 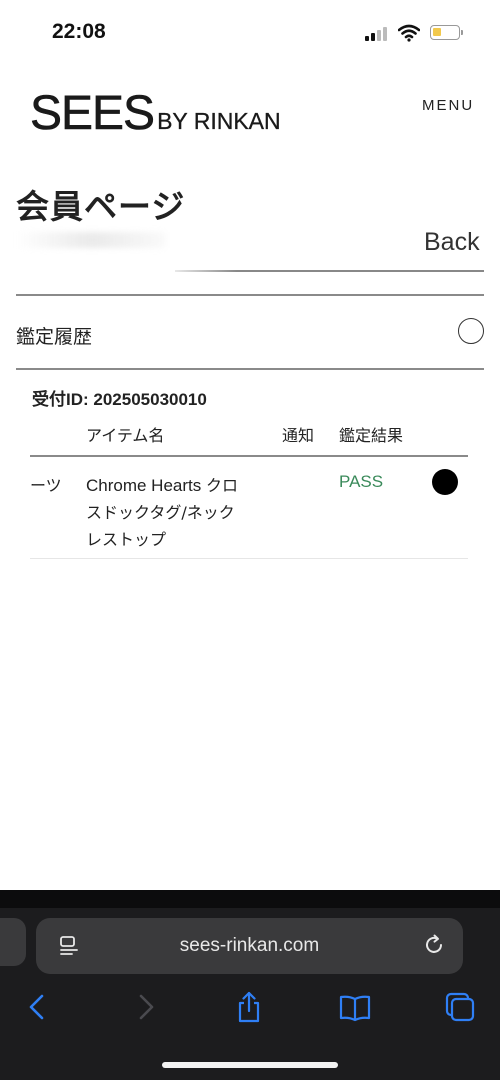 What do you see at coordinates (38, 1007) in the screenshot?
I see `back-arrow-icon` at bounding box center [38, 1007].